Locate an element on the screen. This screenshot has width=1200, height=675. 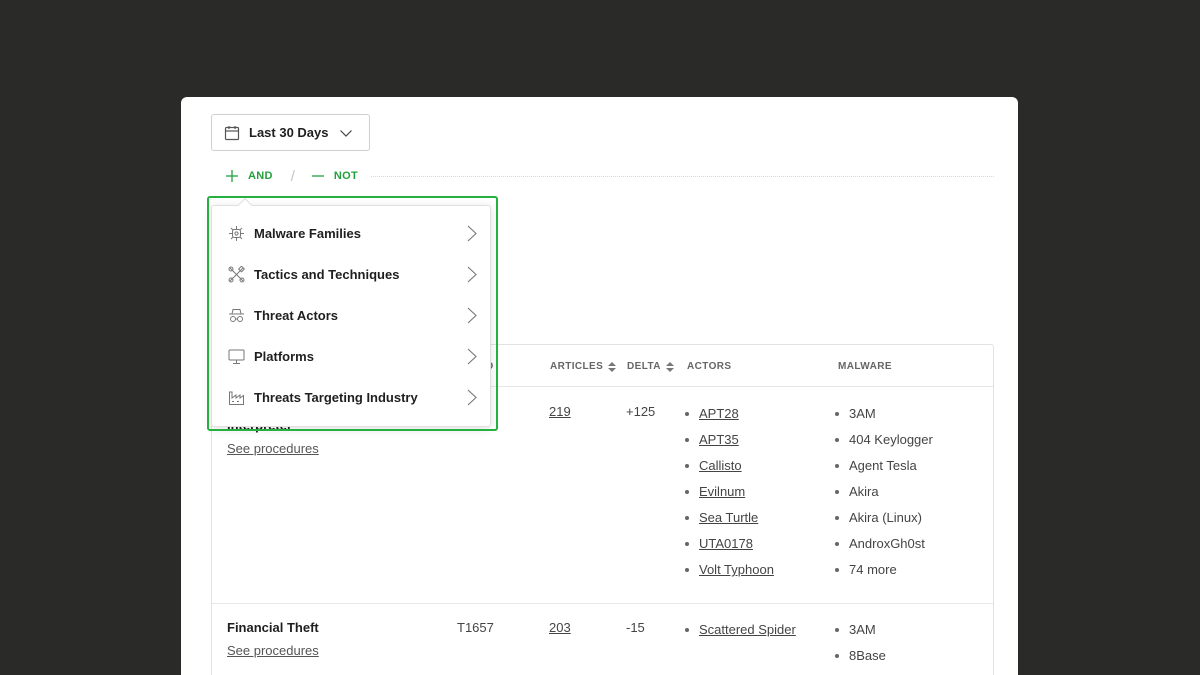
list-item: APT28 is located at coordinates (729, 419).